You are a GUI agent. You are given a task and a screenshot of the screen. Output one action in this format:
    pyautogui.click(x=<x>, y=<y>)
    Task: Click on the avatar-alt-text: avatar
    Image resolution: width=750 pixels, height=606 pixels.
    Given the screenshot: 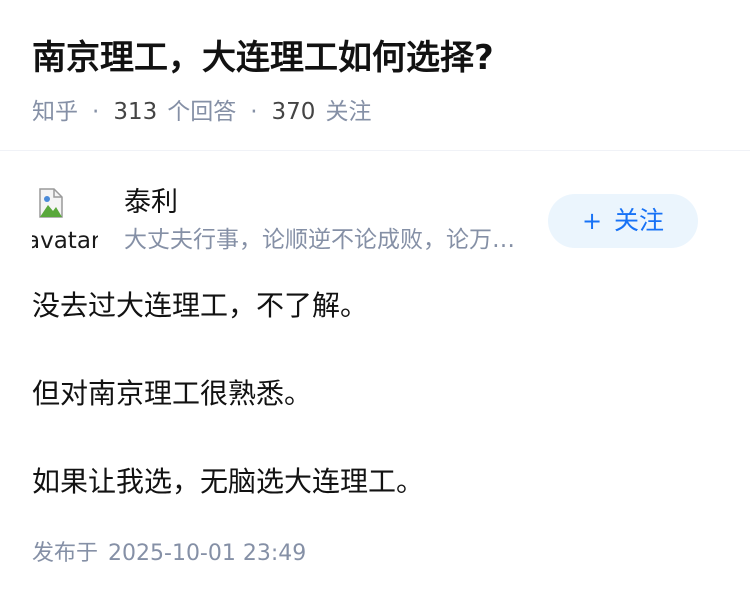 What is the action you would take?
    pyautogui.click(x=65, y=240)
    